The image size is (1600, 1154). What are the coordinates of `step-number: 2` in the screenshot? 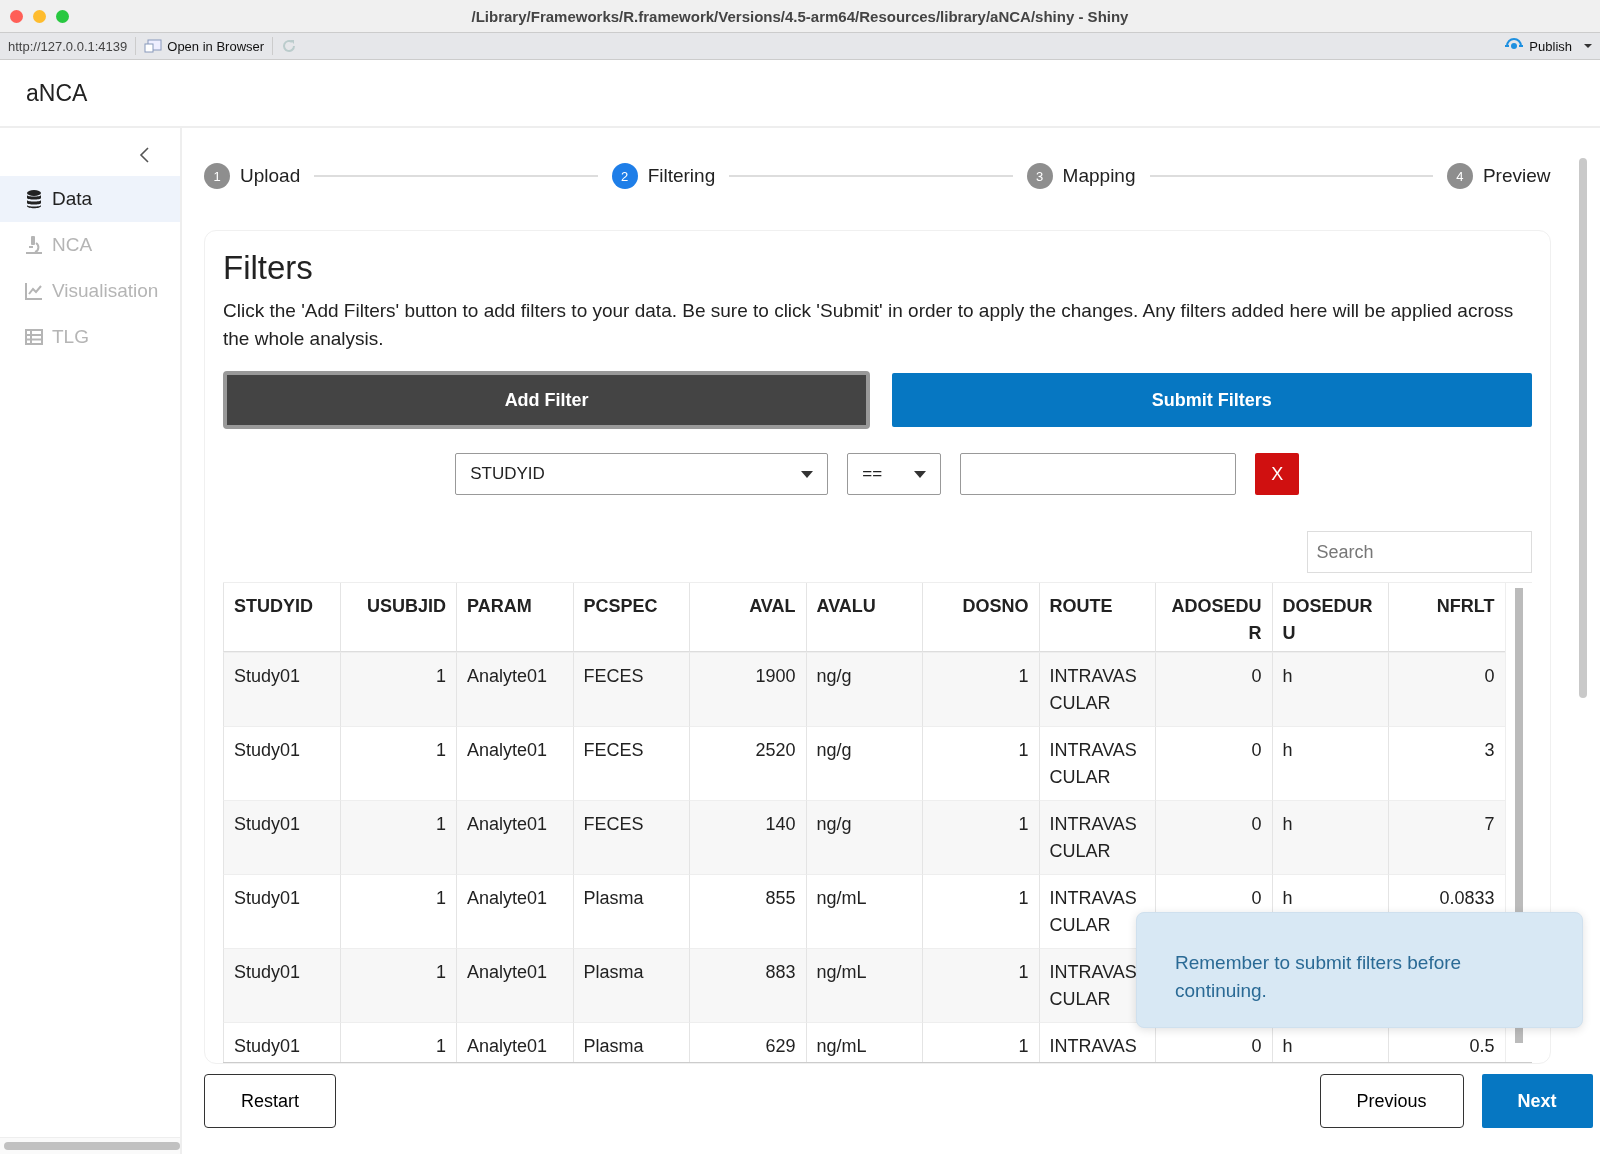 It's located at (624, 176).